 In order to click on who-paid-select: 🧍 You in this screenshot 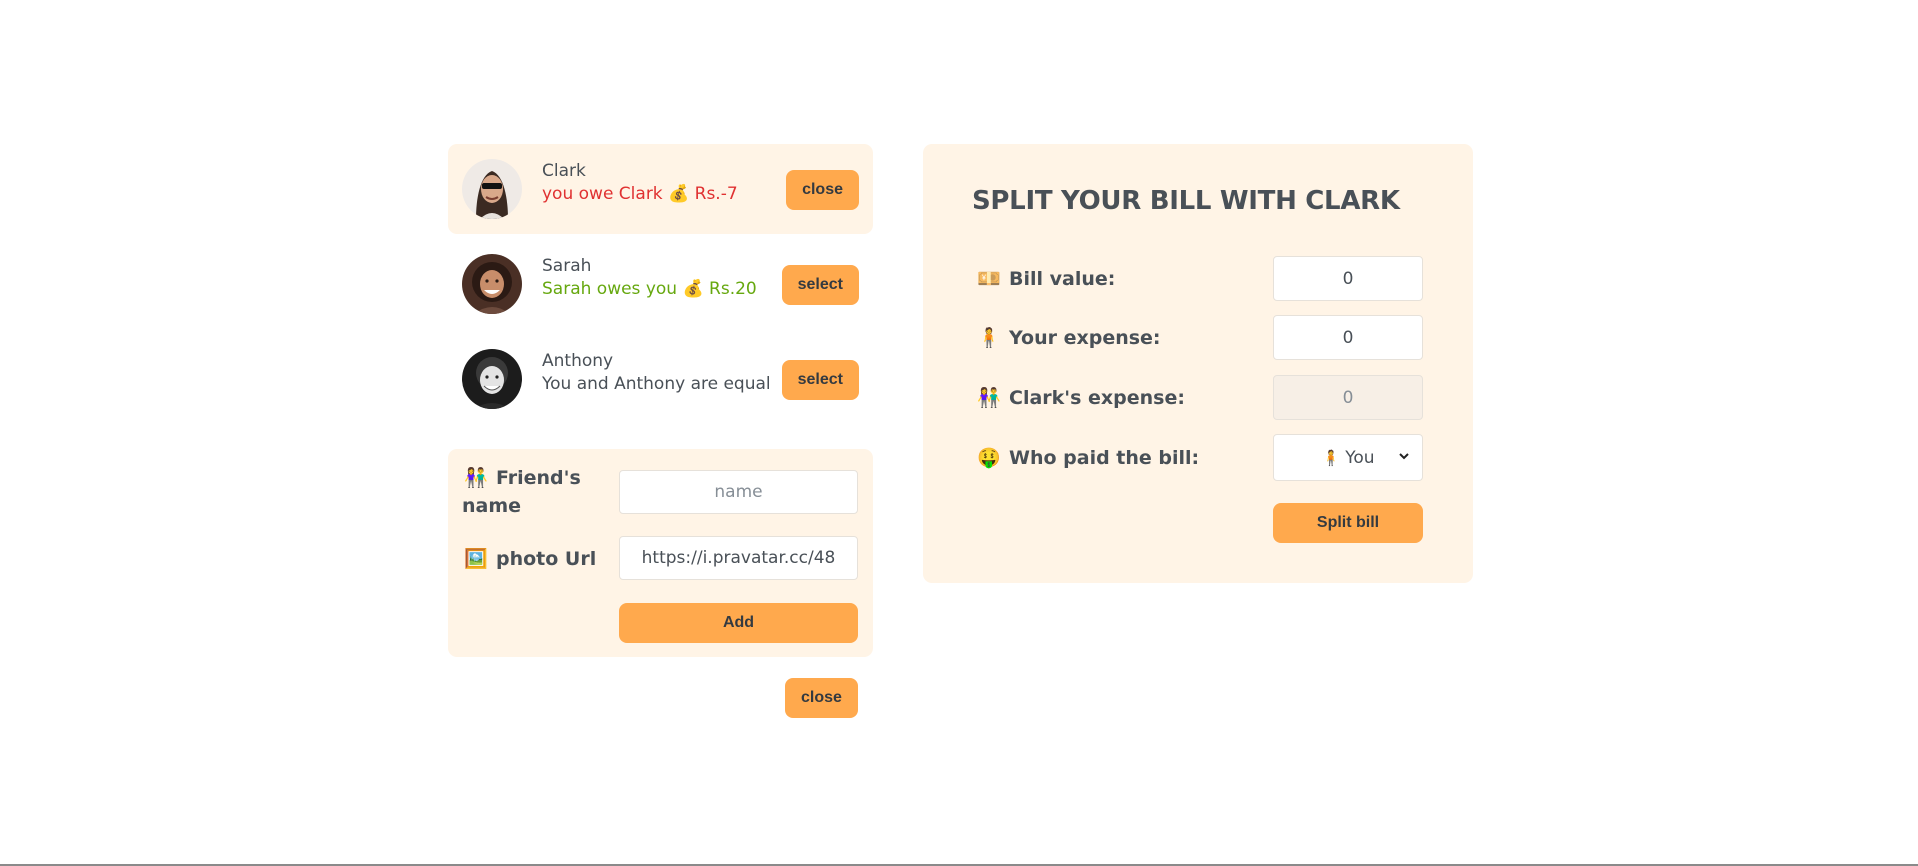, I will do `click(1348, 457)`.